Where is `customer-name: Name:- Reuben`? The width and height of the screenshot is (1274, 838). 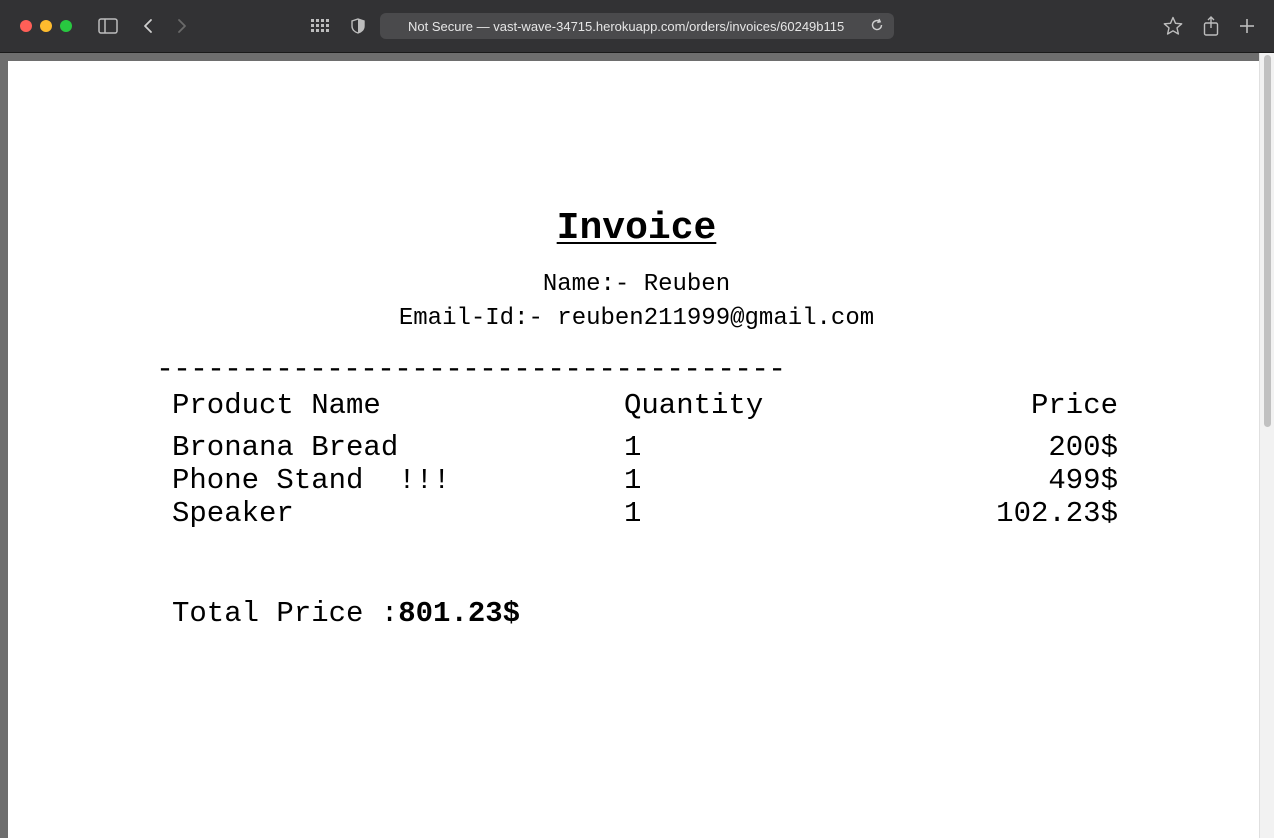 customer-name: Name:- Reuben is located at coordinates (636, 284).